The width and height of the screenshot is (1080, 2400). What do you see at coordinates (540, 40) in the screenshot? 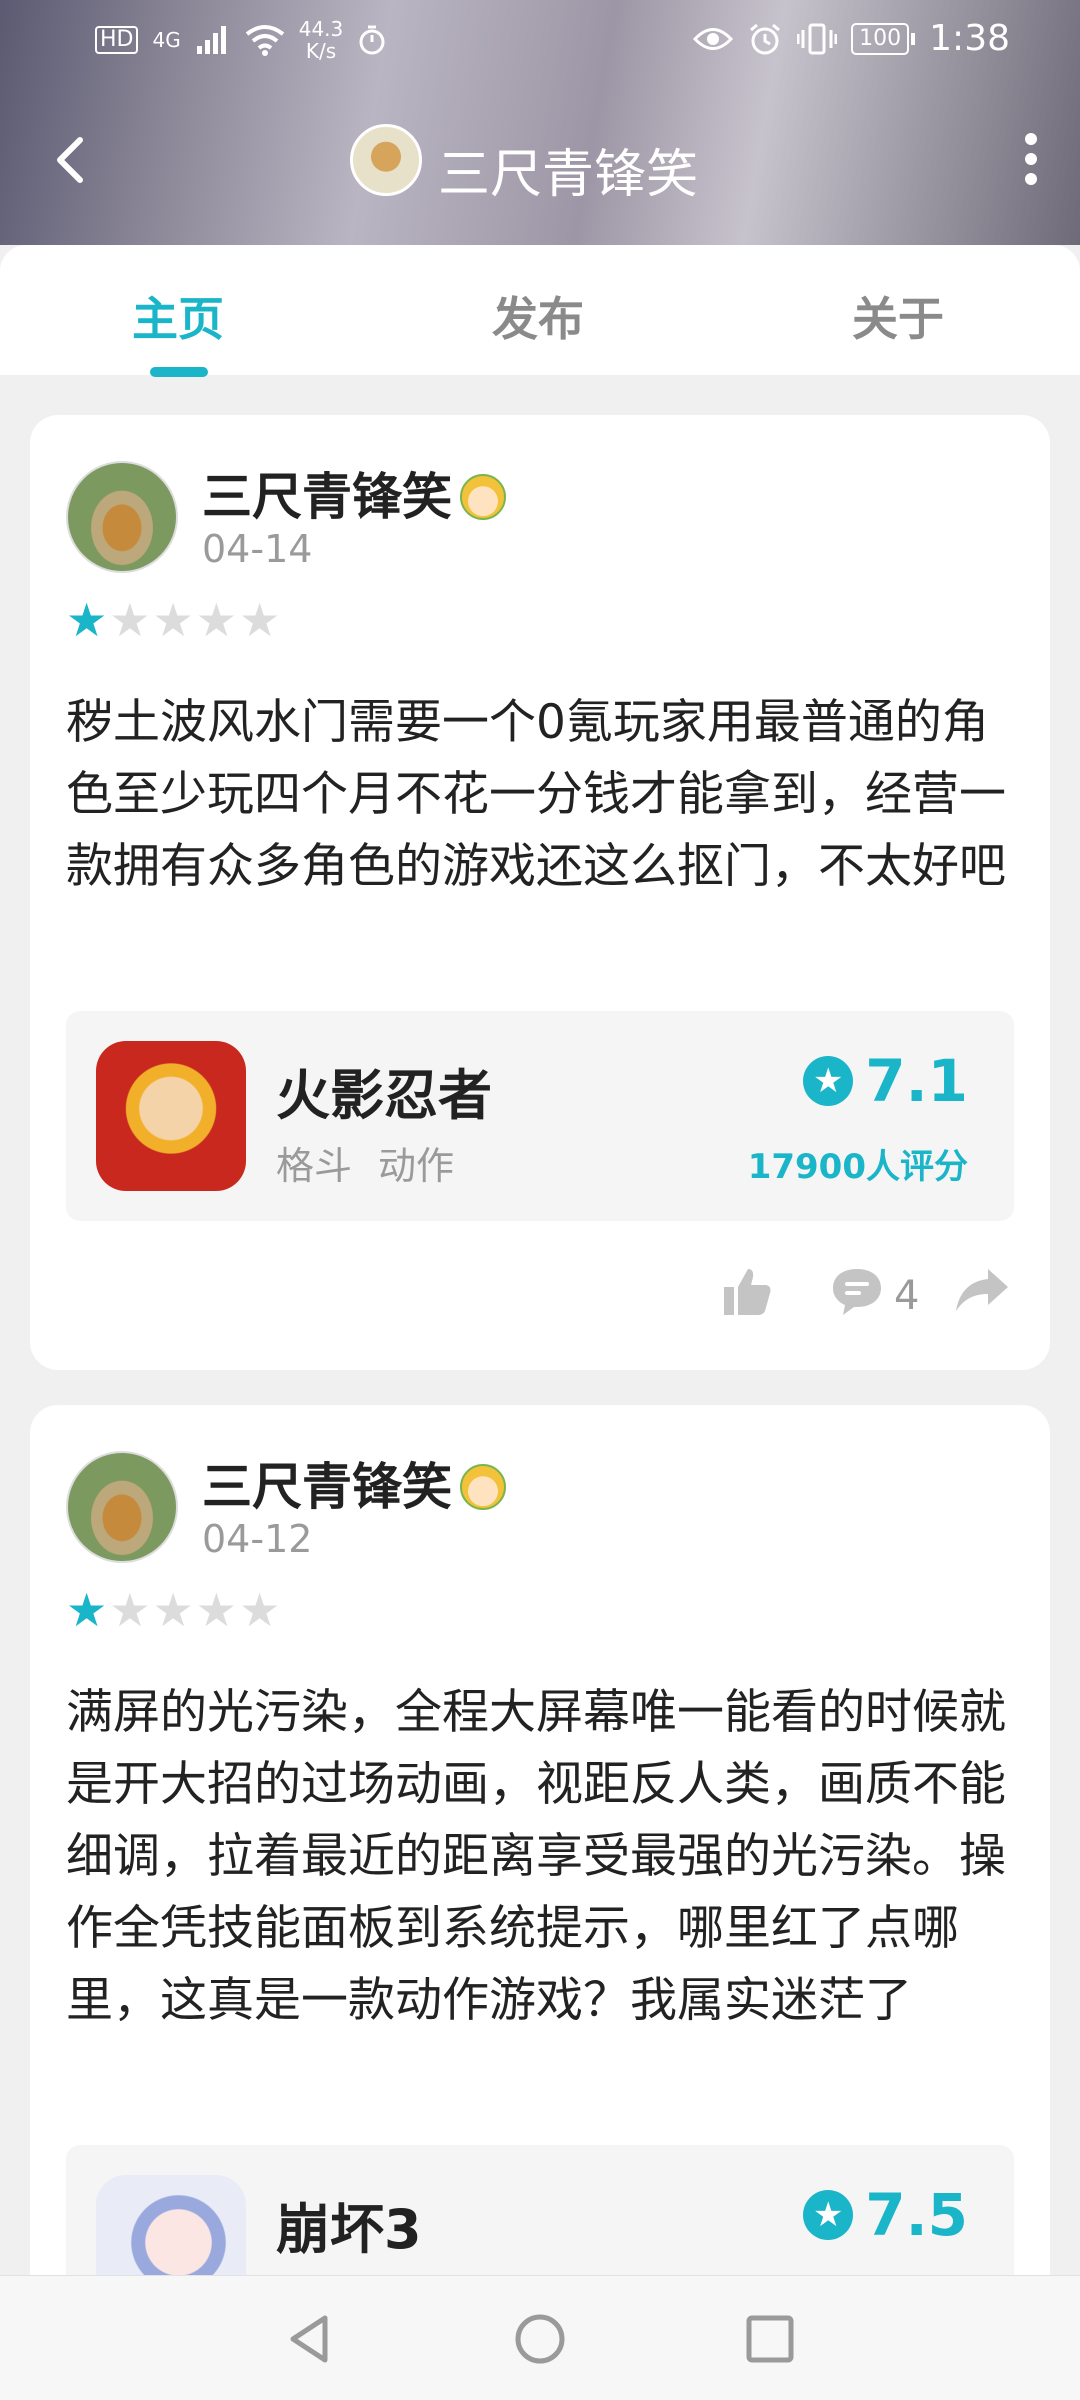
I see `status-bar: HD 4G 44.3 K/s 100 1:38` at bounding box center [540, 40].